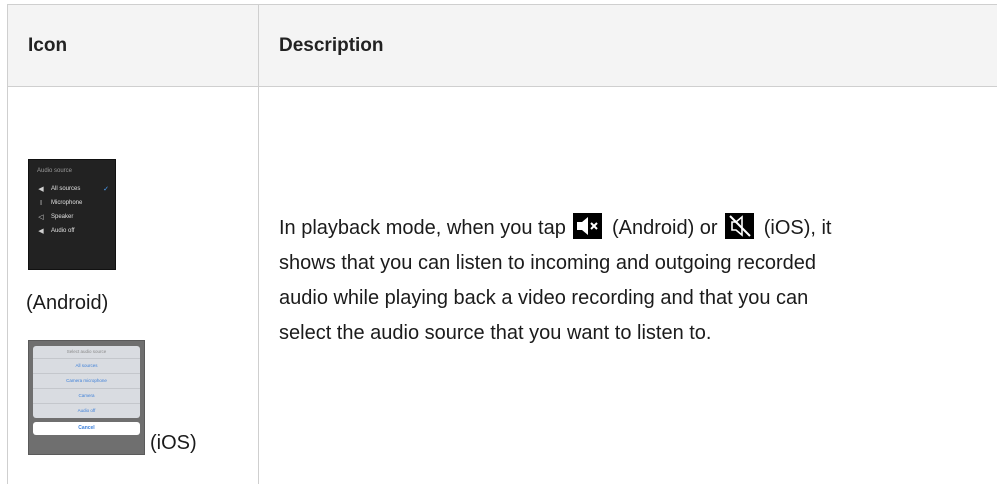 The width and height of the screenshot is (997, 484). I want to click on android-menu-item: ◁ Speaker, so click(56, 217).